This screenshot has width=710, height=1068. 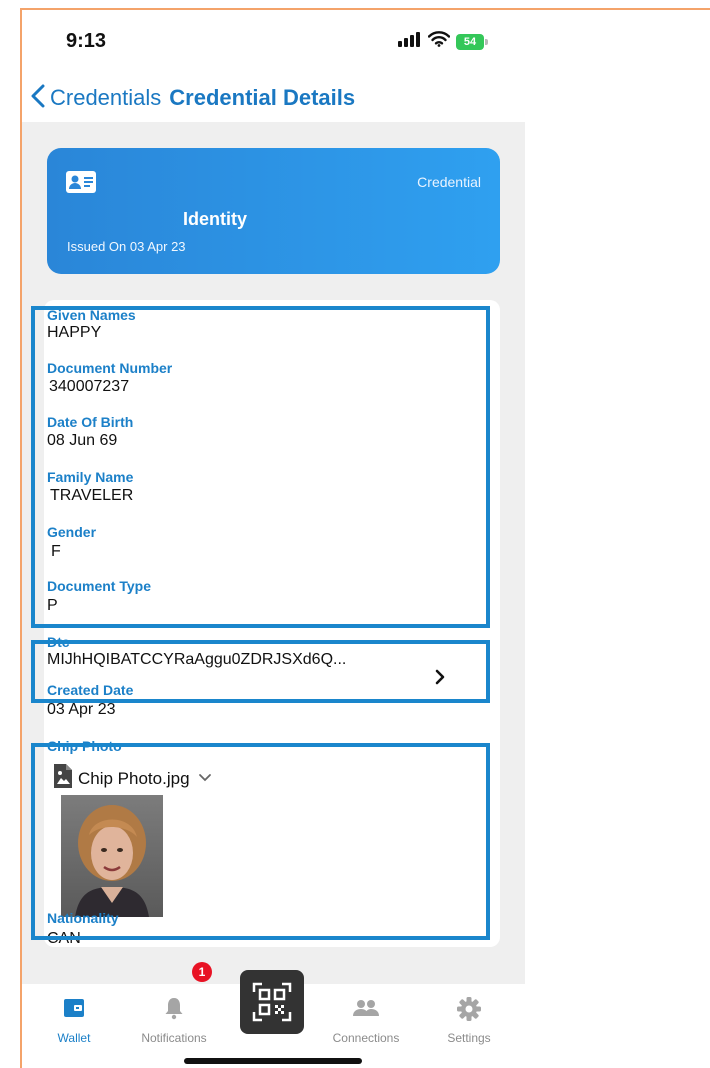 I want to click on field-value-nationality: CAN, so click(x=64, y=938).